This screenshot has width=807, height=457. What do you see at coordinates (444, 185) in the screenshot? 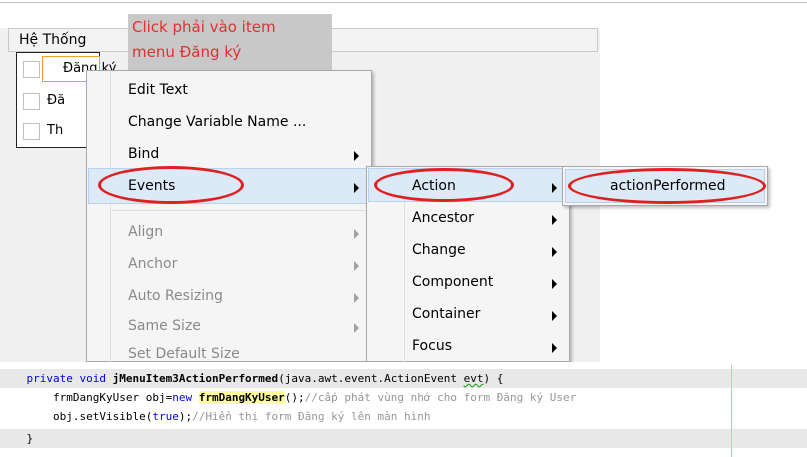
I see `annotation-ellipse-action` at bounding box center [444, 185].